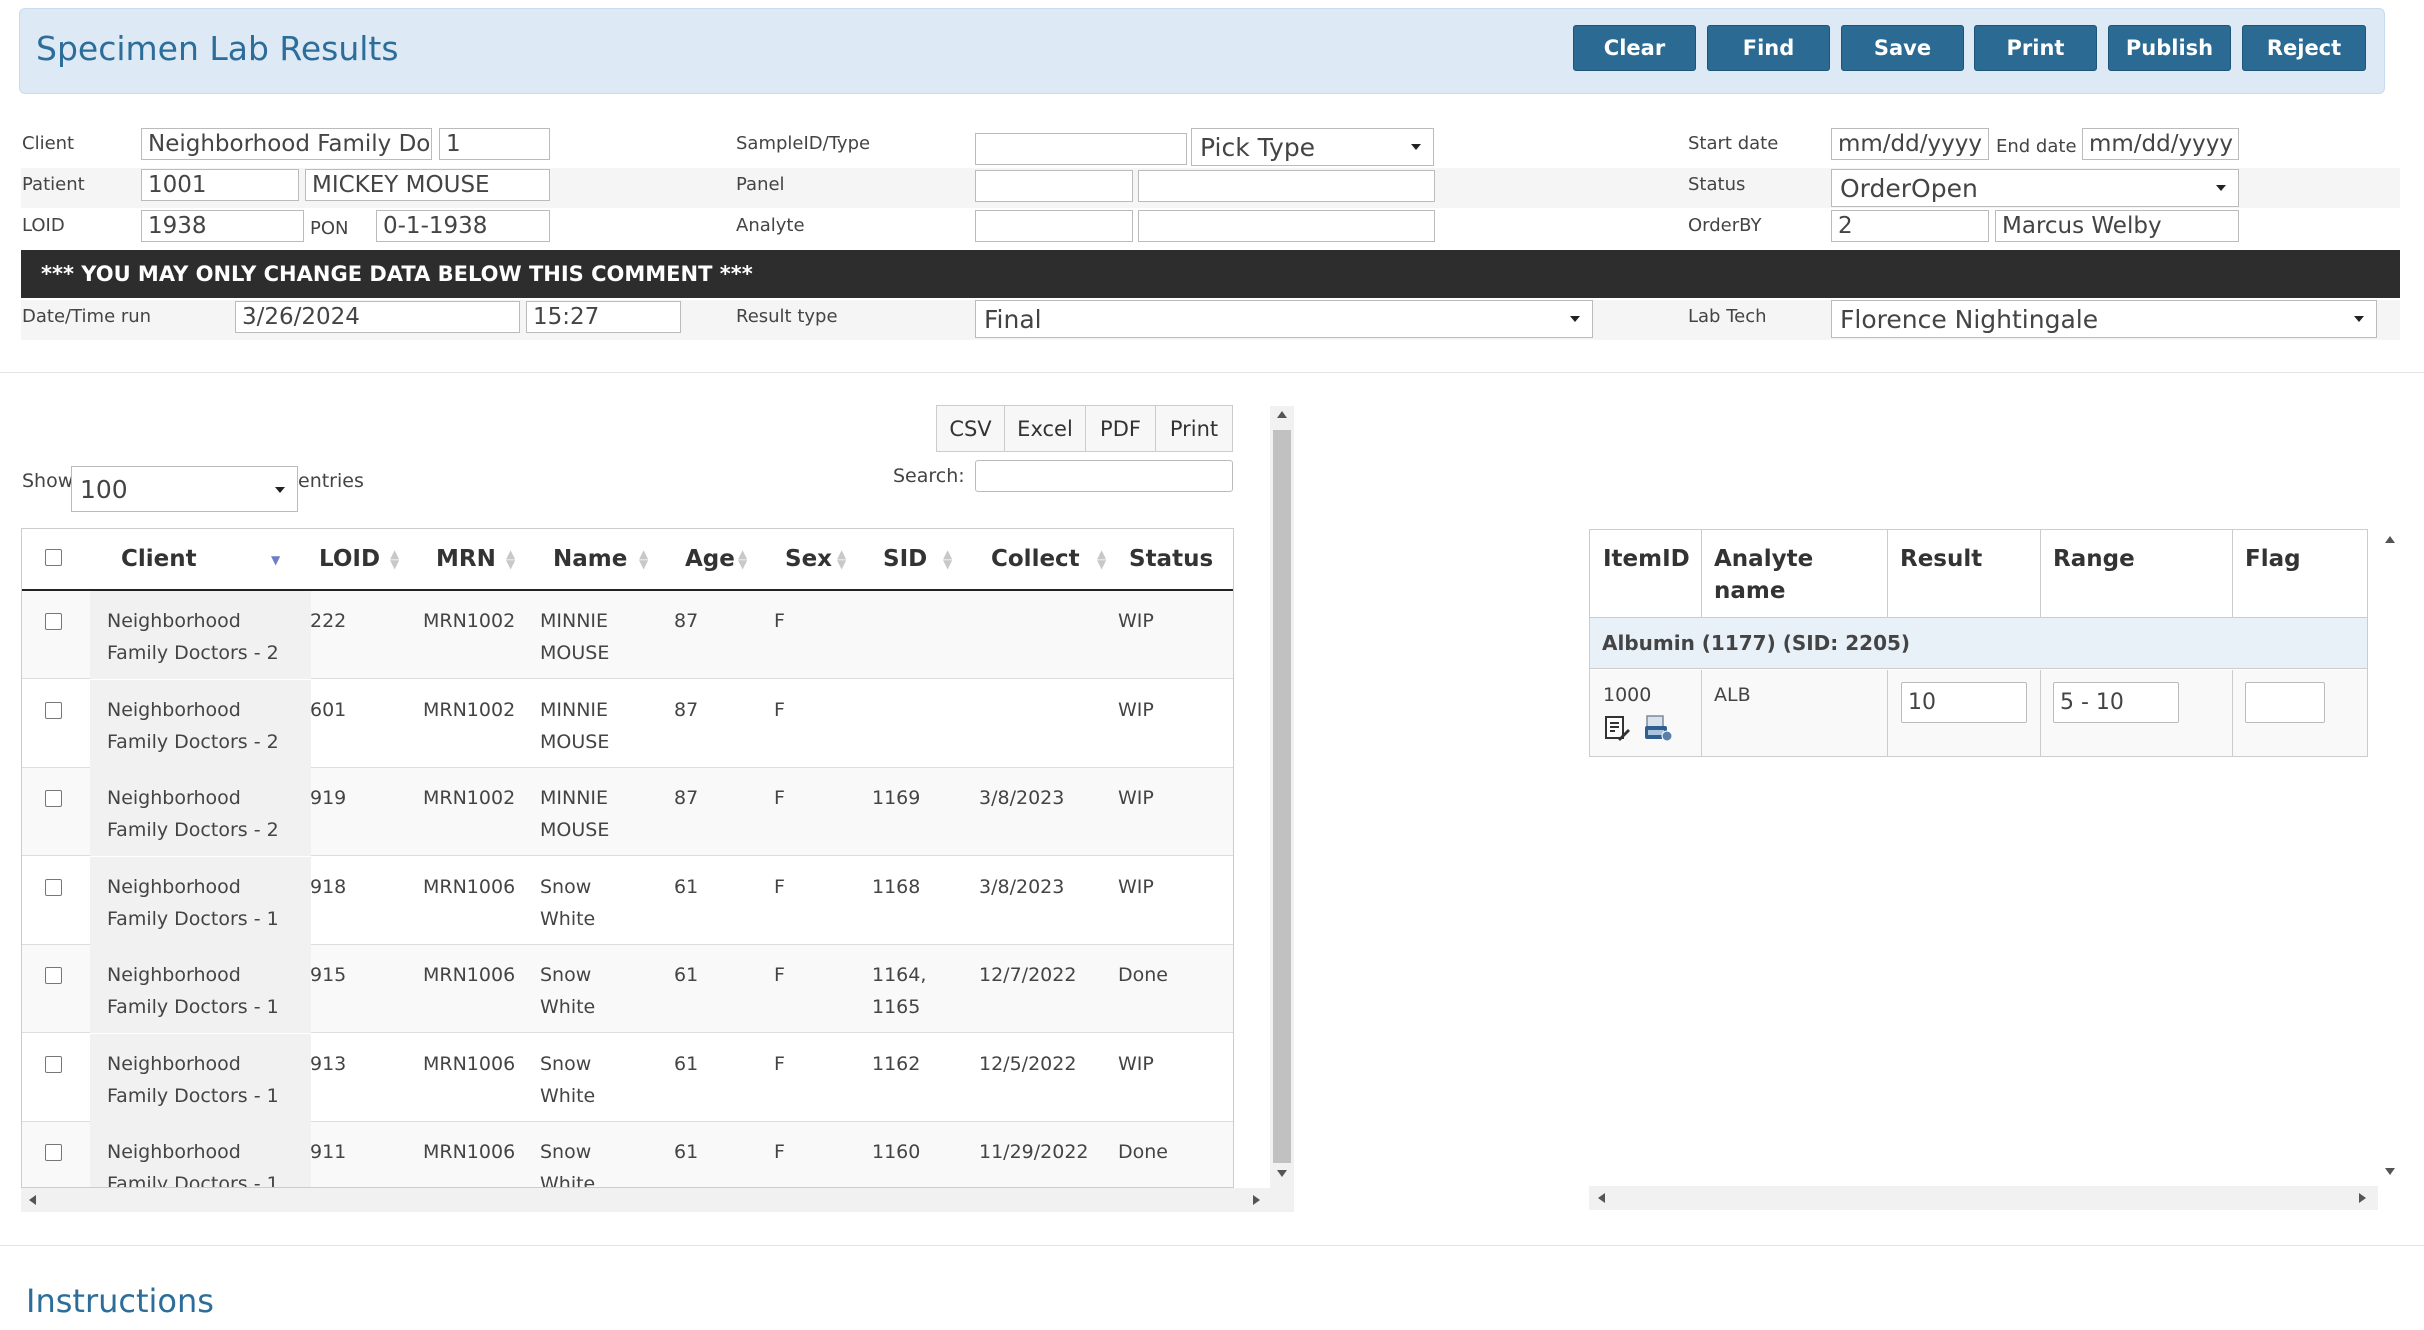 This screenshot has width=2424, height=1330. What do you see at coordinates (808, 559) in the screenshot?
I see `column-sex: Sex` at bounding box center [808, 559].